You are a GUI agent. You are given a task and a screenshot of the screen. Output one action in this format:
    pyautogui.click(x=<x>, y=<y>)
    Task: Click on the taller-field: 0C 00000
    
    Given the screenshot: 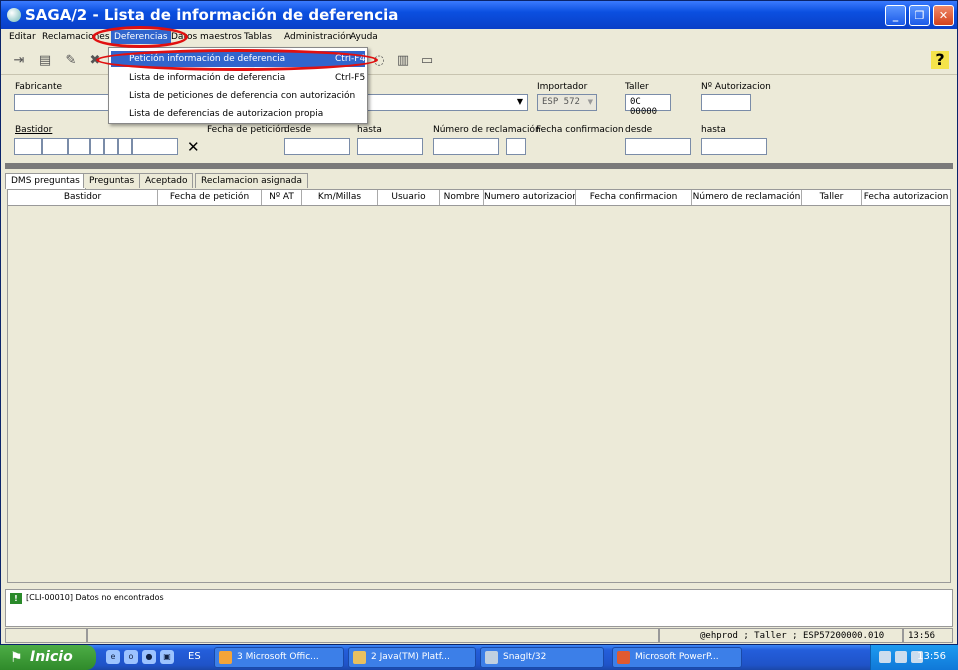 What is the action you would take?
    pyautogui.click(x=648, y=105)
    